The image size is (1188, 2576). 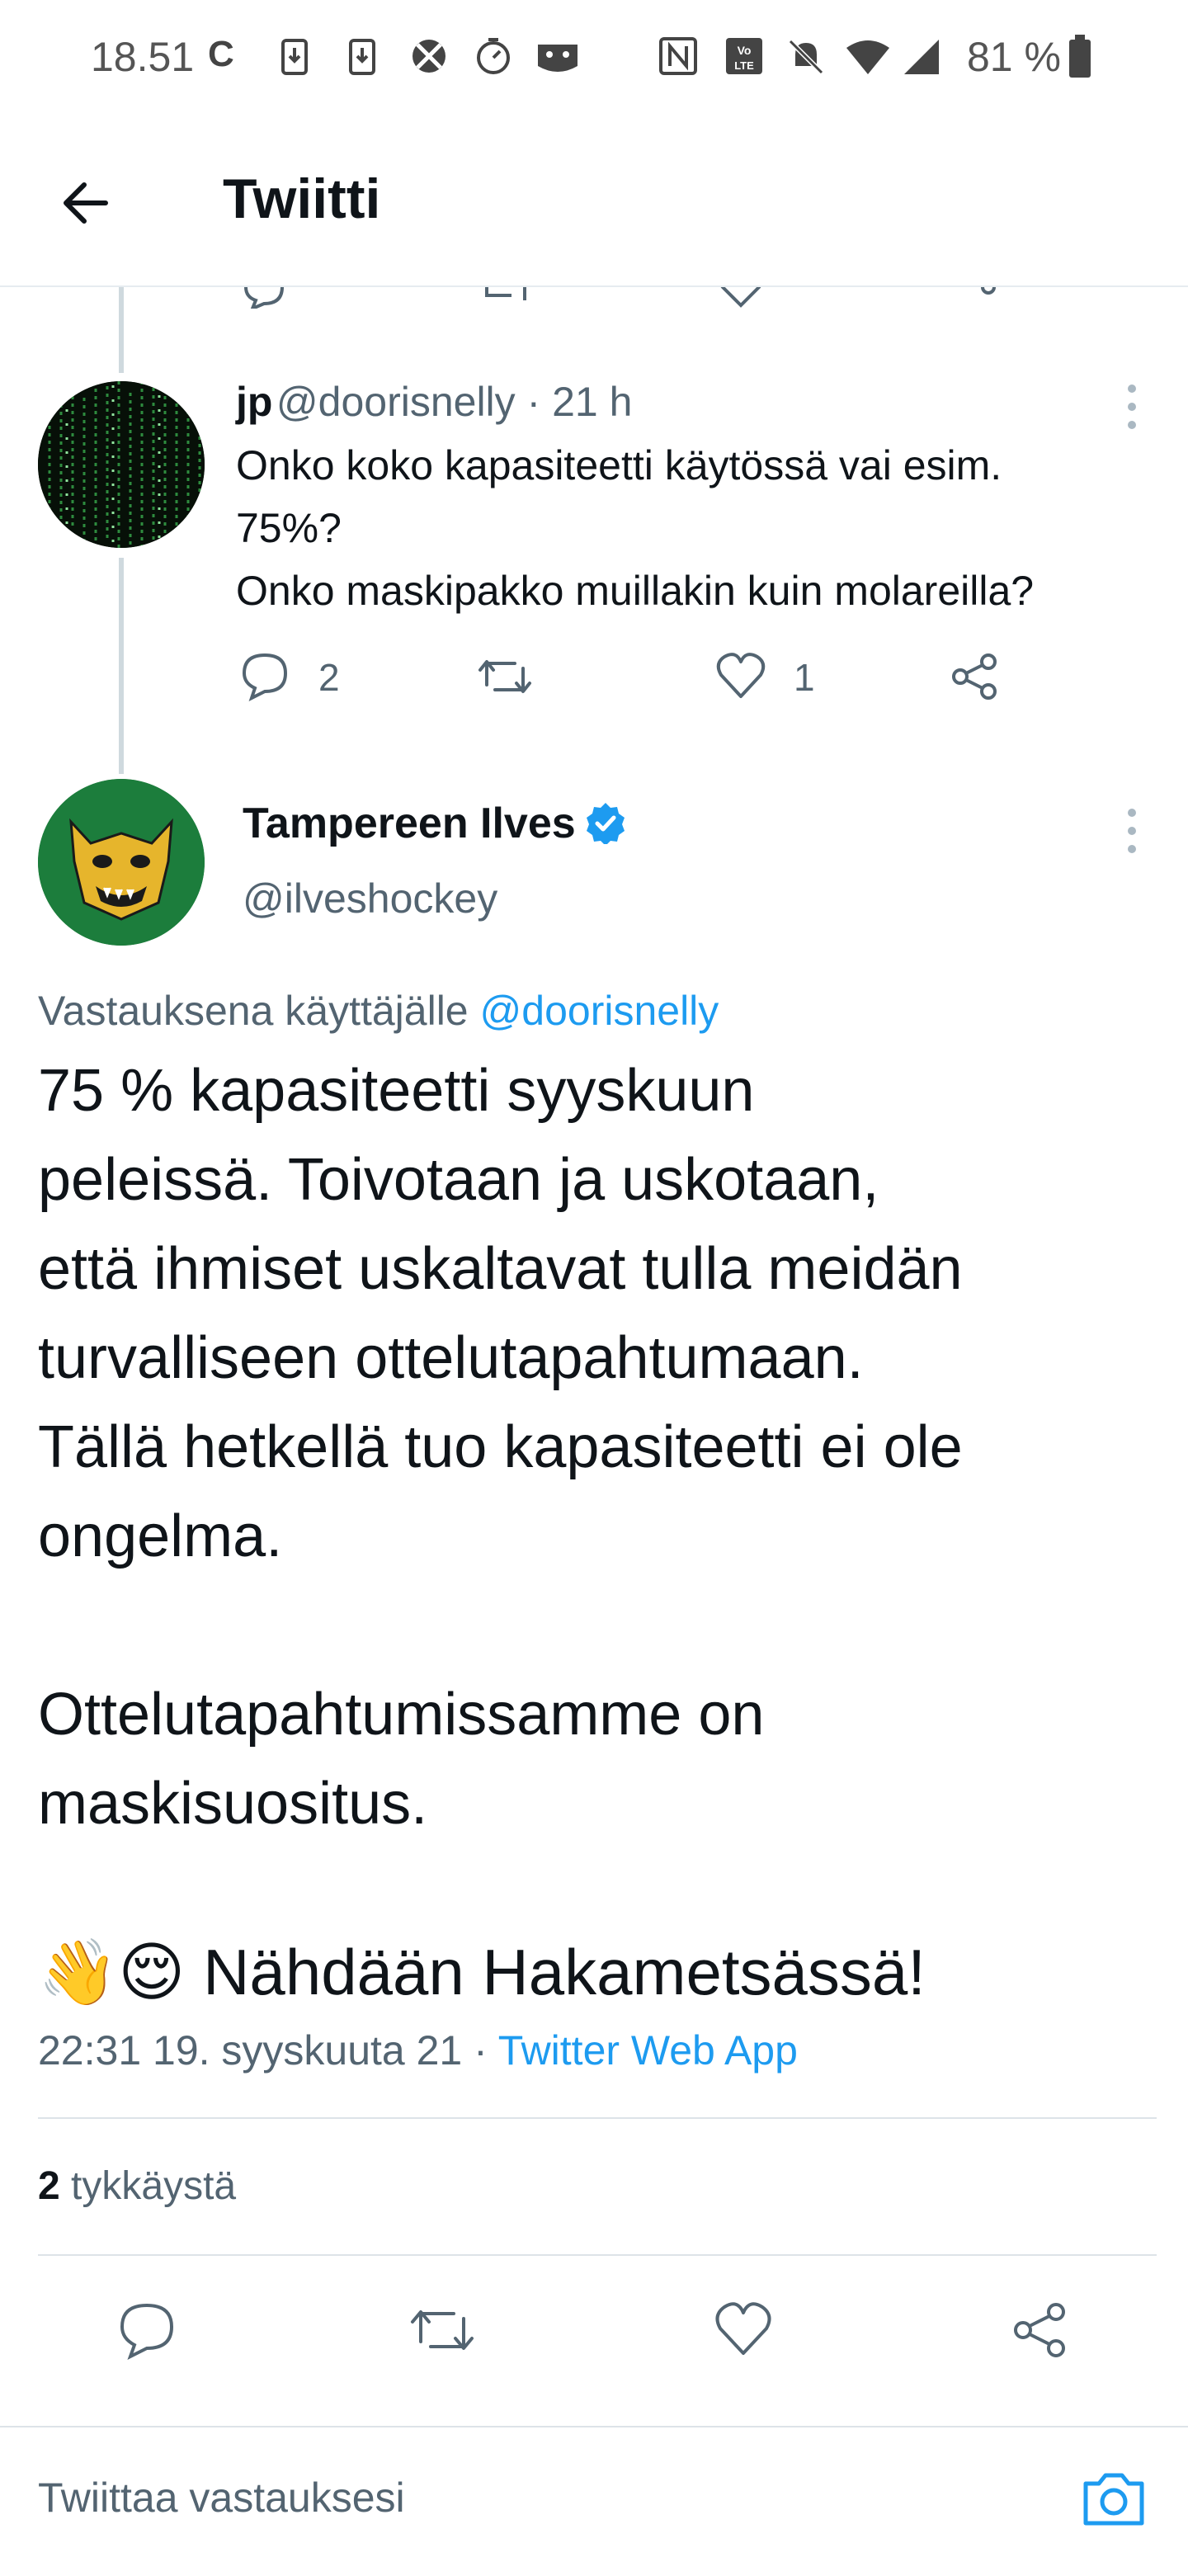 I want to click on author-name: Tampereen Ilves, so click(x=409, y=823).